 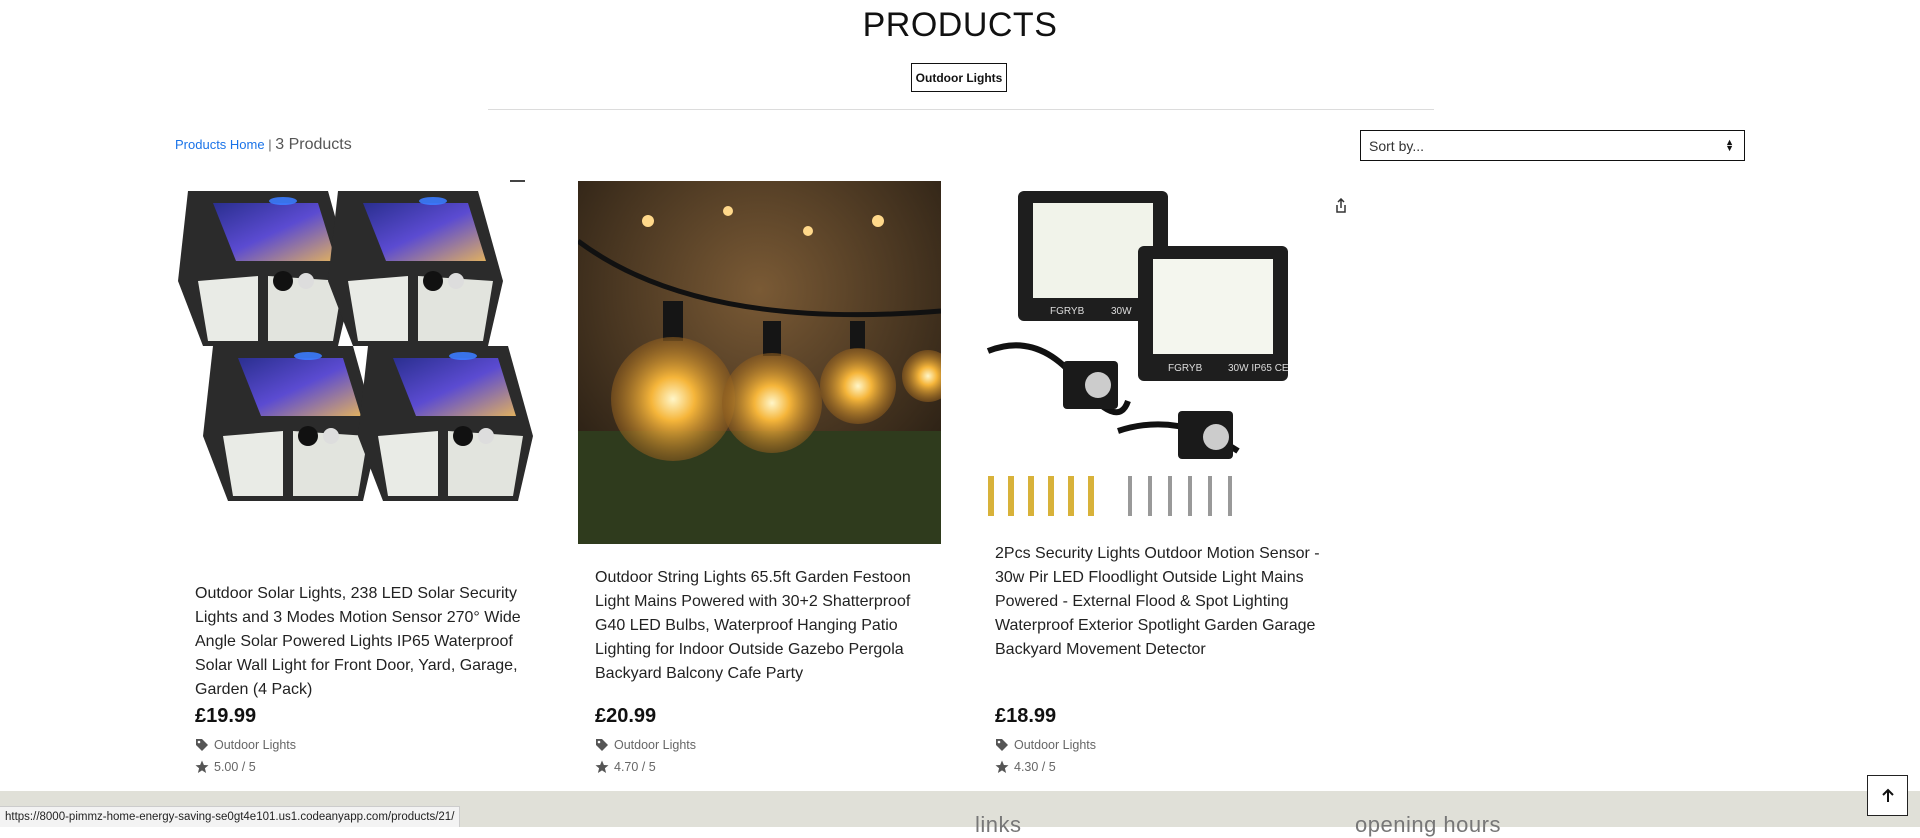 I want to click on breadcrumb: Products Home | 3 Products, so click(x=263, y=145).